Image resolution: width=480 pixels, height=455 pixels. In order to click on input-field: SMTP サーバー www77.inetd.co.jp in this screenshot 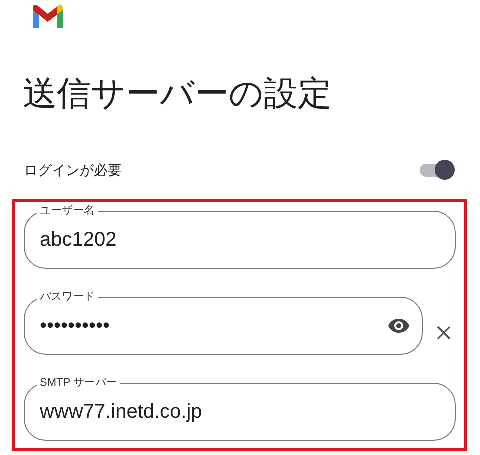, I will do `click(240, 408)`.